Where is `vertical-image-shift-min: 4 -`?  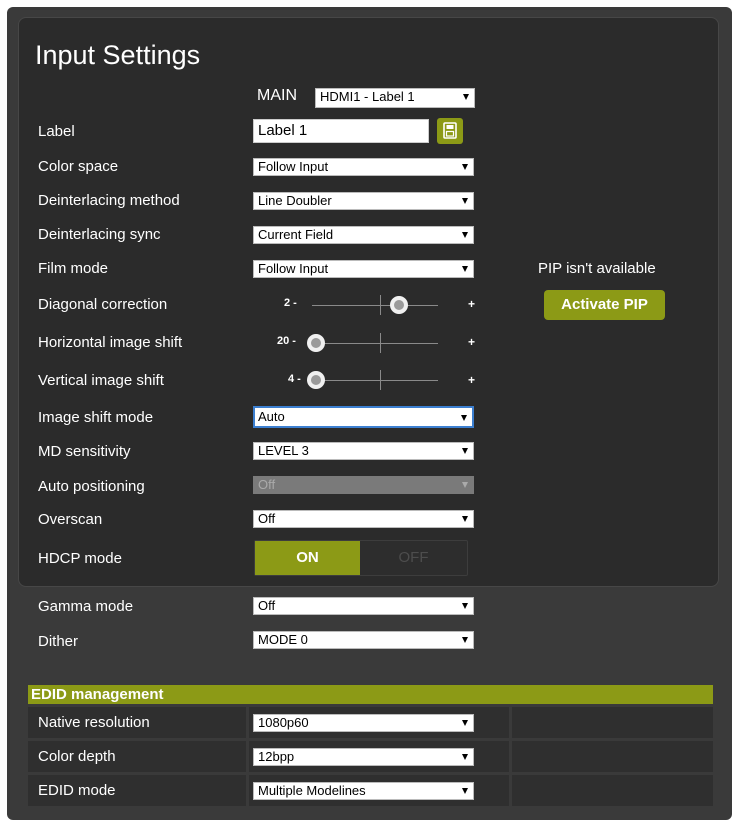
vertical-image-shift-min: 4 - is located at coordinates (294, 379).